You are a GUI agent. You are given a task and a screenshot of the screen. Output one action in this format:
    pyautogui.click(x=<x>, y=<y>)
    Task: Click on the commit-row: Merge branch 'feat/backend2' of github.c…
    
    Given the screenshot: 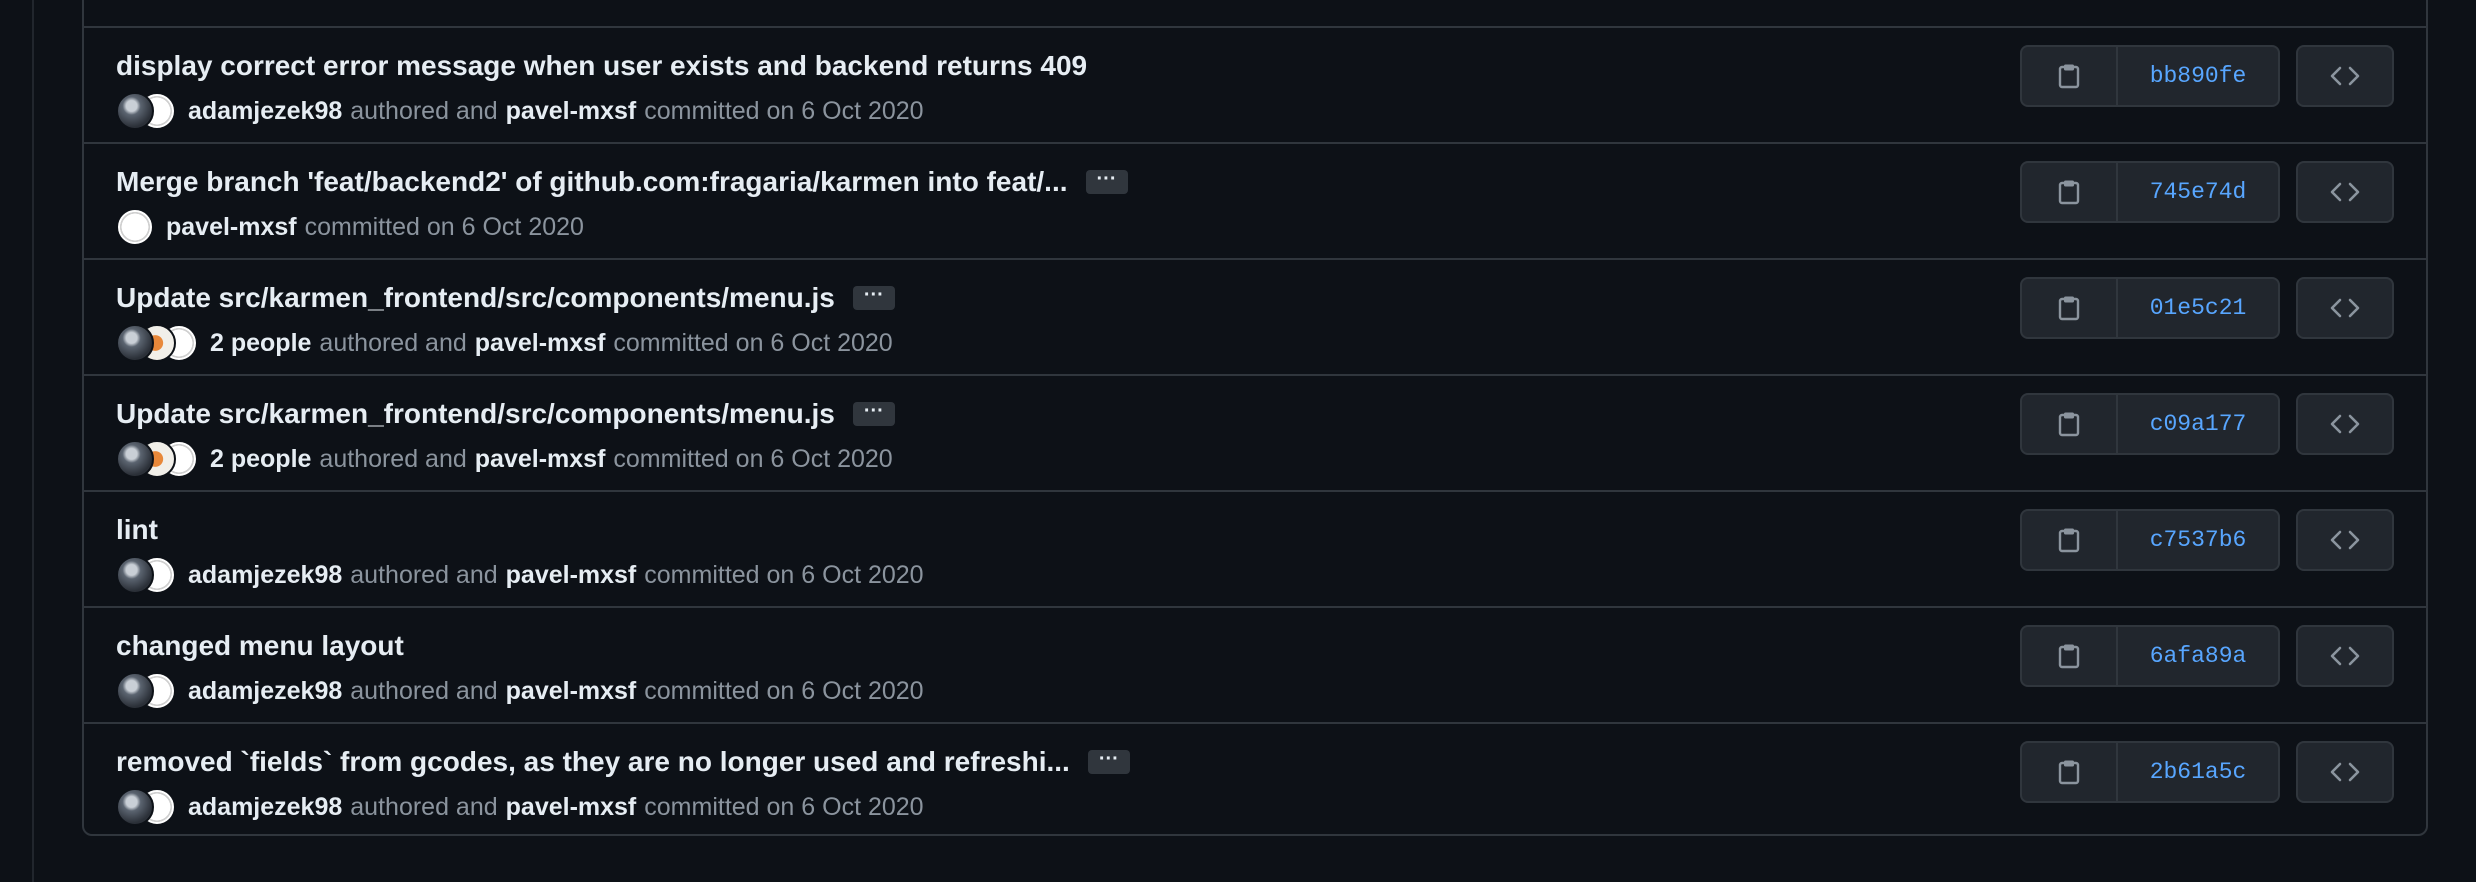 What is the action you would take?
    pyautogui.click(x=1255, y=200)
    